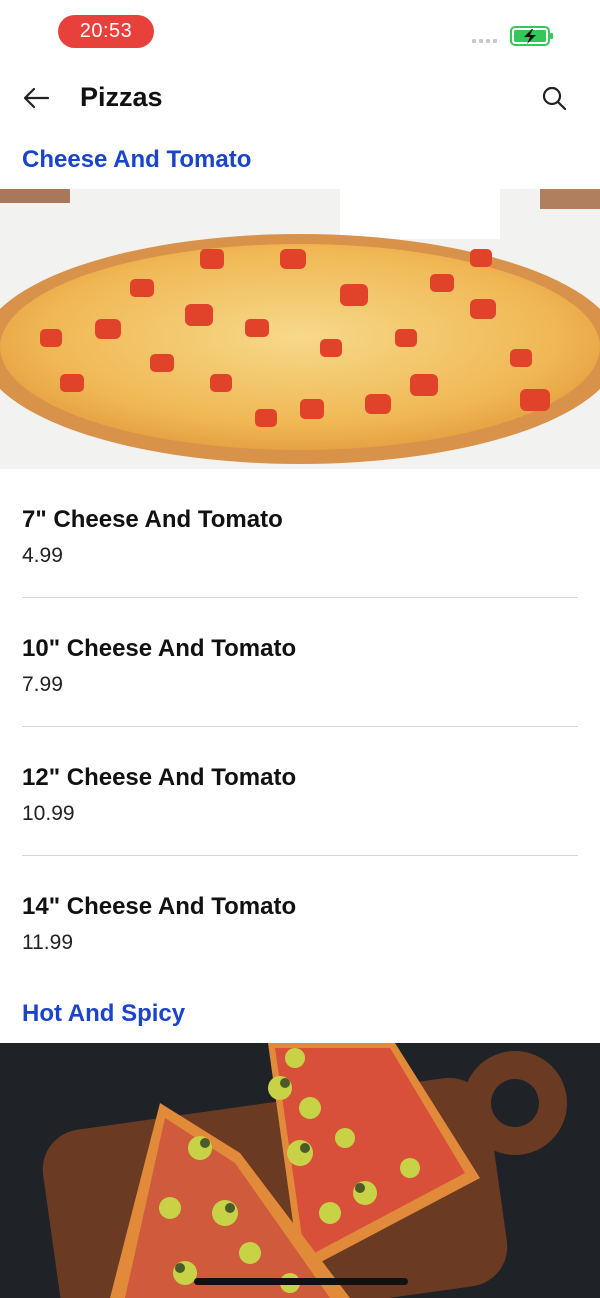 The width and height of the screenshot is (600, 1298). What do you see at coordinates (48, 813) in the screenshot?
I see `item-price: 10.99` at bounding box center [48, 813].